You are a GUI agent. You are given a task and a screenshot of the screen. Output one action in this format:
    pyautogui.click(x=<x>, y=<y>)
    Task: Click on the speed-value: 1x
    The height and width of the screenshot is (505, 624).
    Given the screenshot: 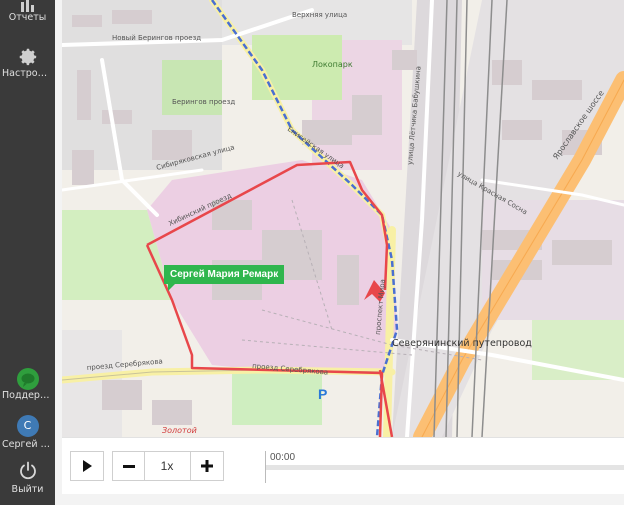 What is the action you would take?
    pyautogui.click(x=167, y=466)
    